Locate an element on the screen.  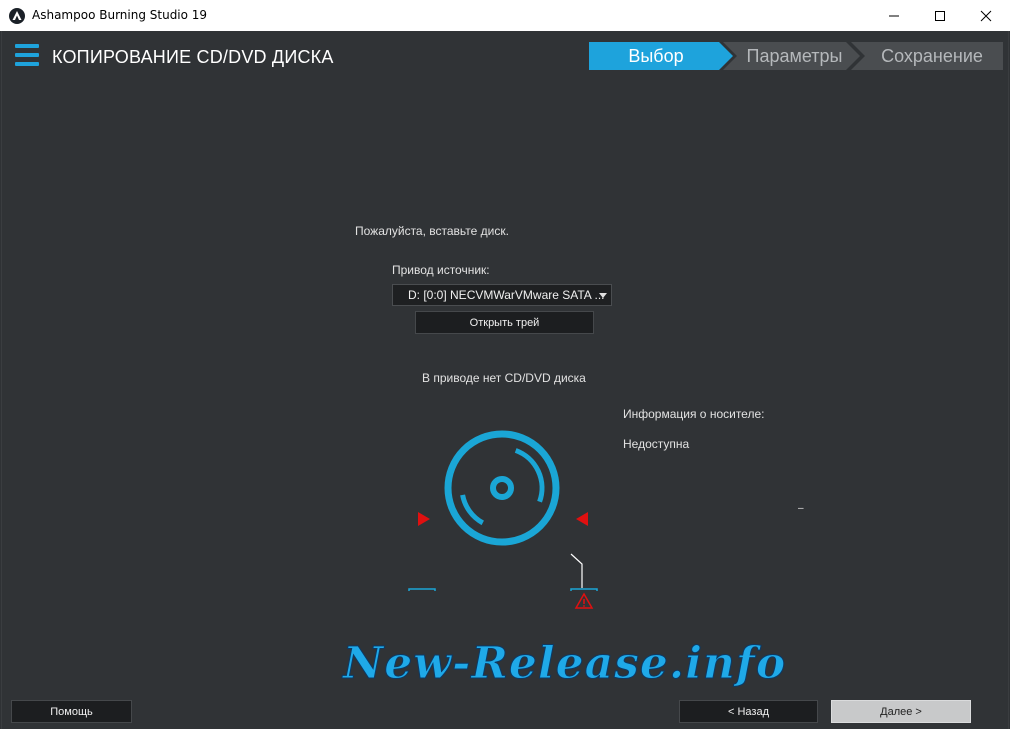
next-button: Далее > is located at coordinates (901, 711).